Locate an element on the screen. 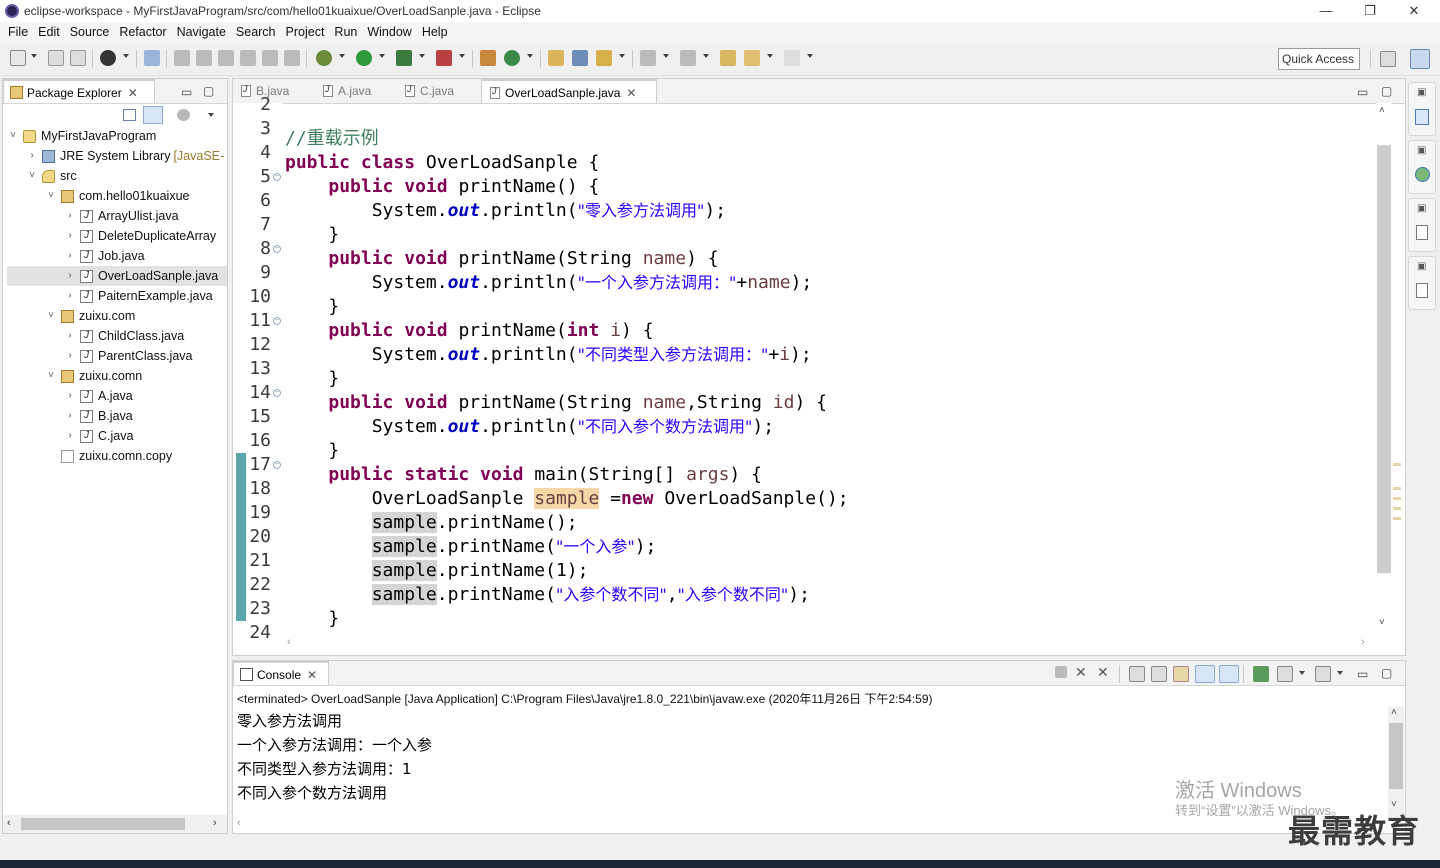  terminate-icon is located at coordinates (1061, 672).